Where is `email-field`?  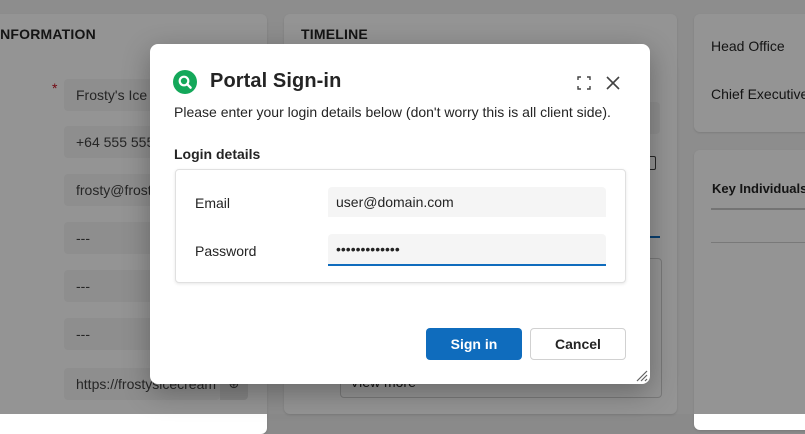 email-field is located at coordinates (467, 202).